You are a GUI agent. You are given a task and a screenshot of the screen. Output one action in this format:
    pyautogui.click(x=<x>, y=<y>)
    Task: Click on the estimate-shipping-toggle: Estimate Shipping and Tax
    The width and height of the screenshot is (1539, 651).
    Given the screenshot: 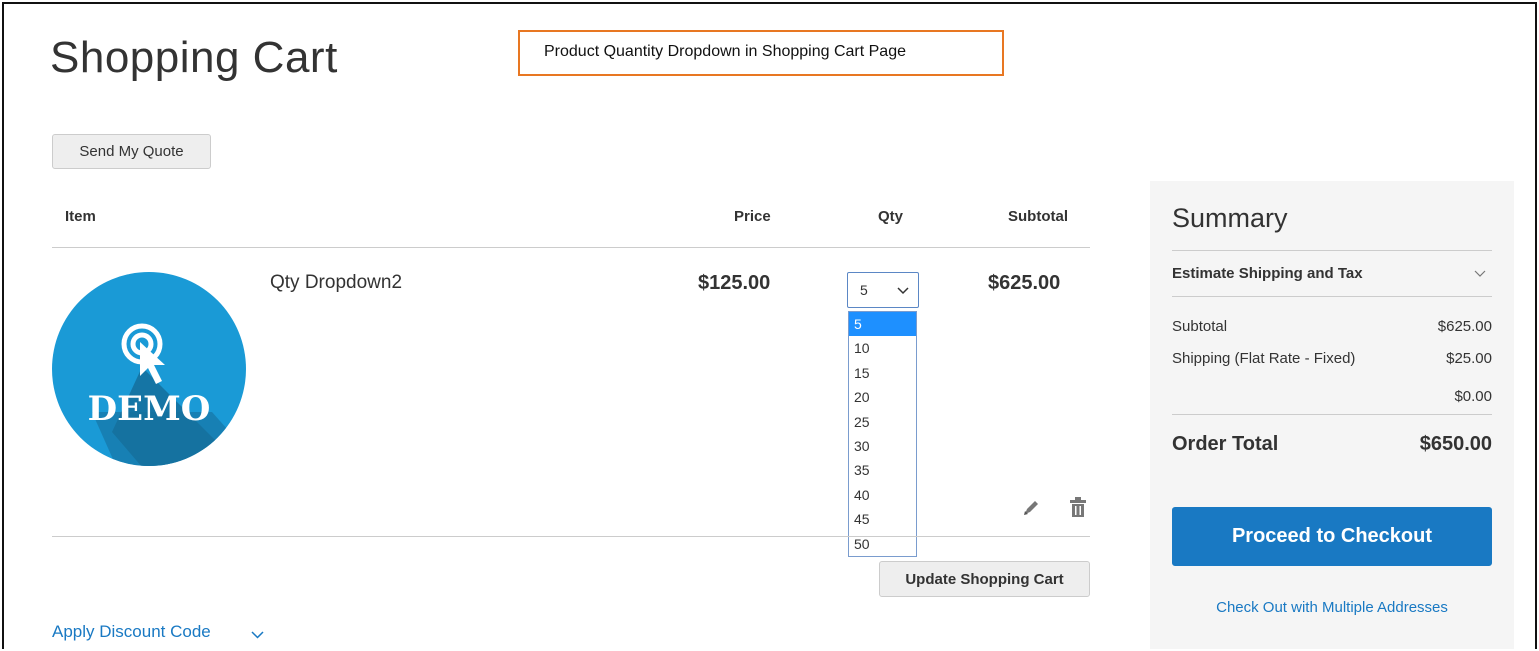 What is the action you would take?
    pyautogui.click(x=1267, y=273)
    